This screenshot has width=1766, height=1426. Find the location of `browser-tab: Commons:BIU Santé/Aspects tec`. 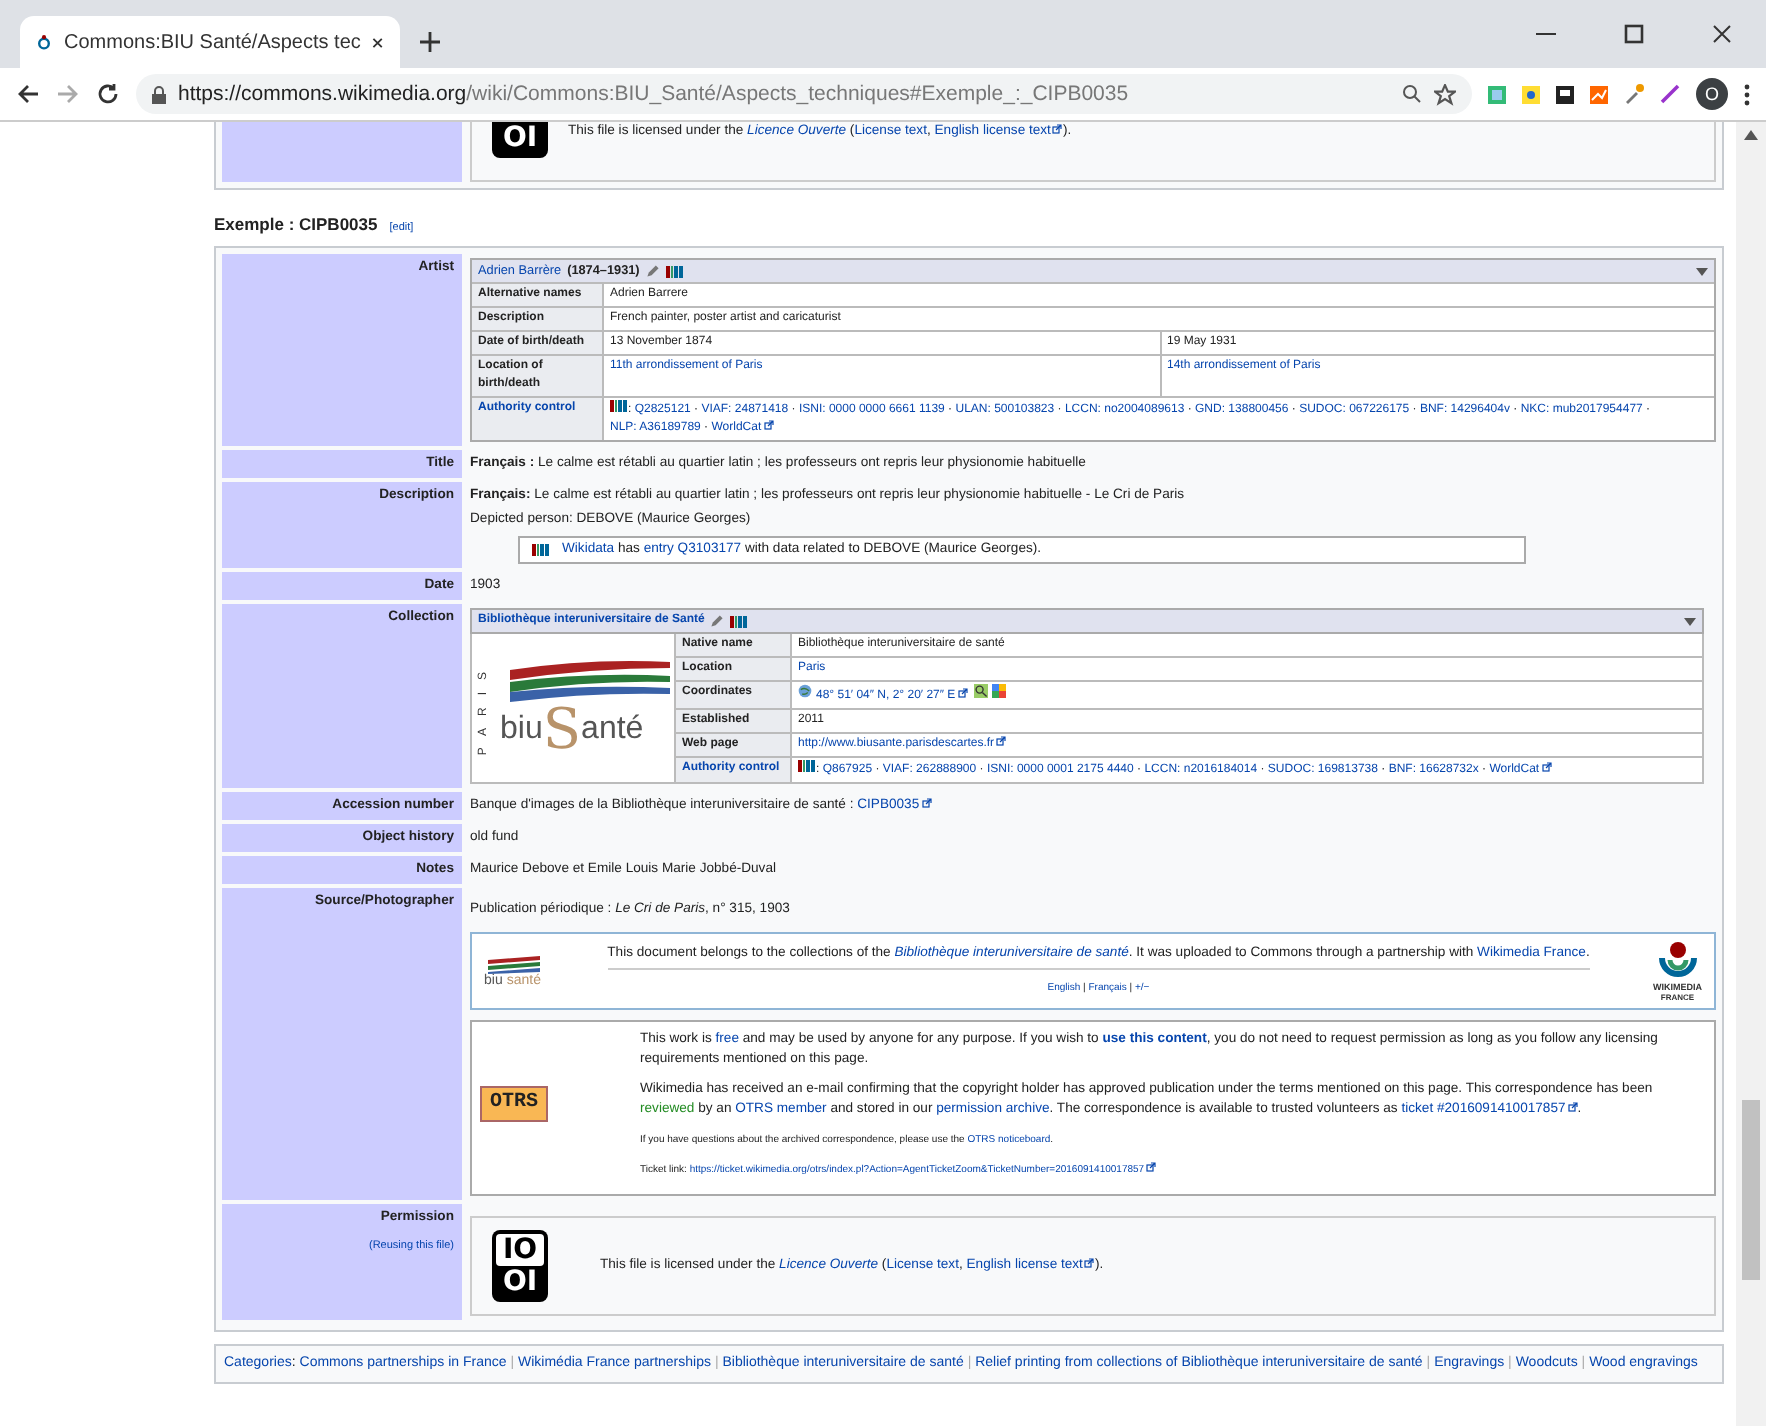

browser-tab: Commons:BIU Santé/Aspects tec is located at coordinates (210, 42).